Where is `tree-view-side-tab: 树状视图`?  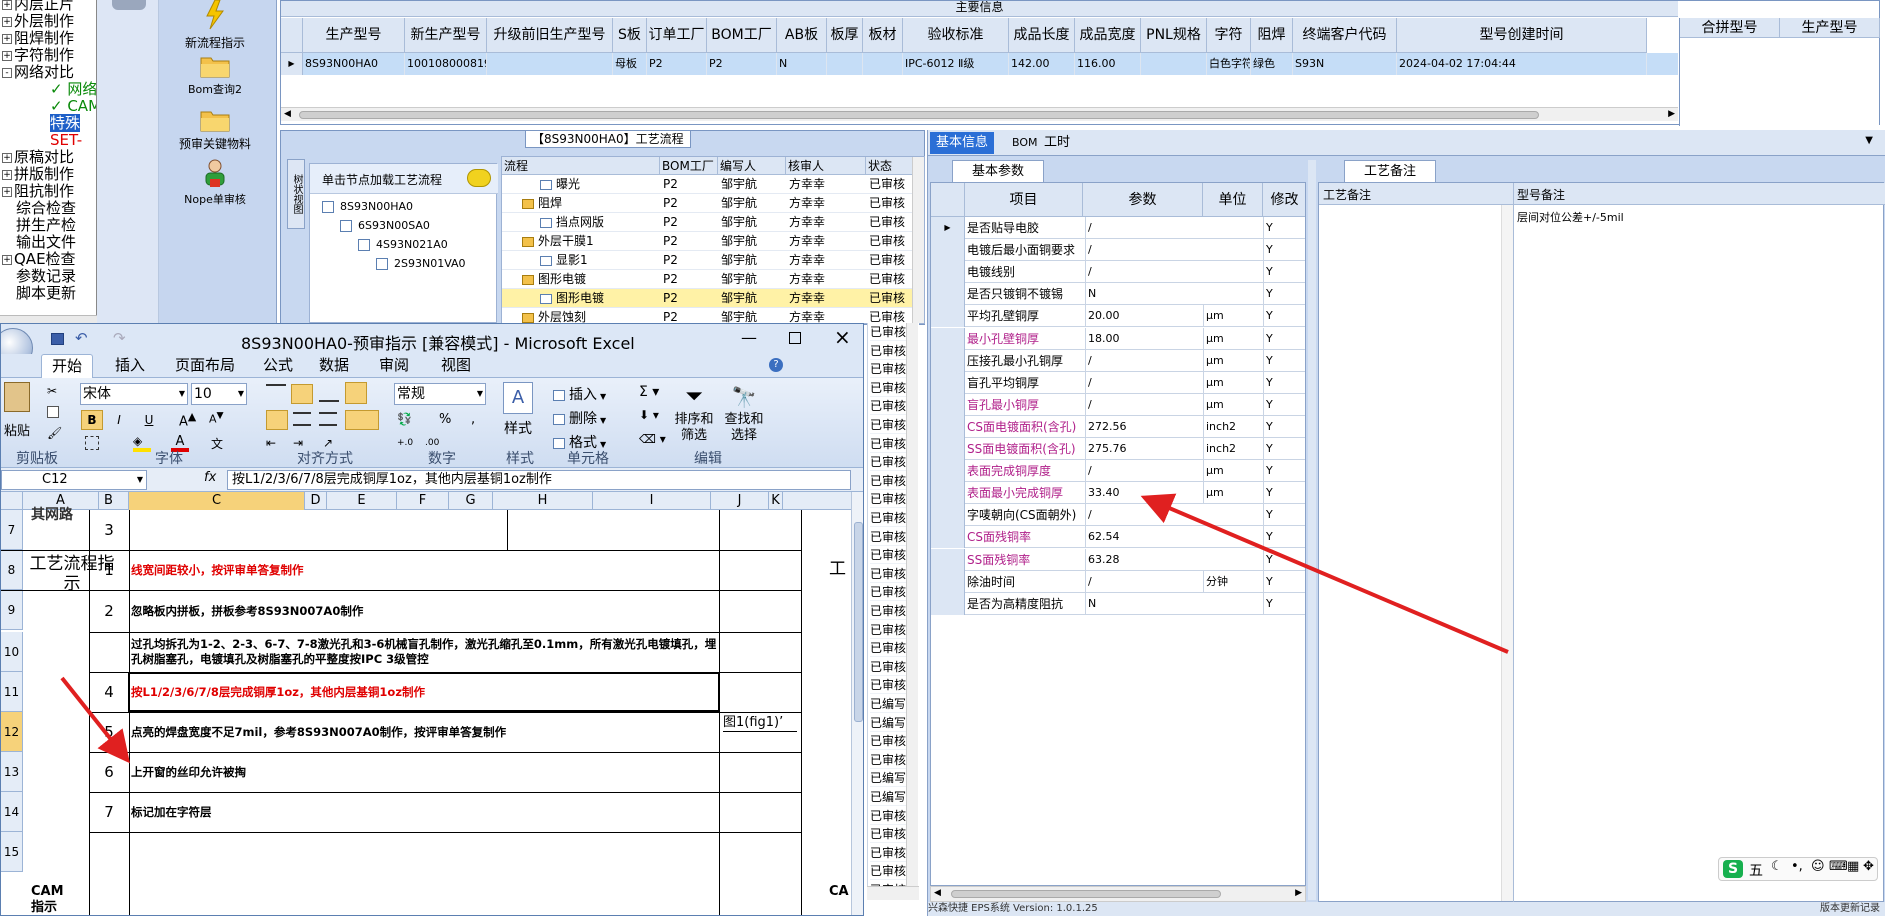 tree-view-side-tab: 树状视图 is located at coordinates (296, 194).